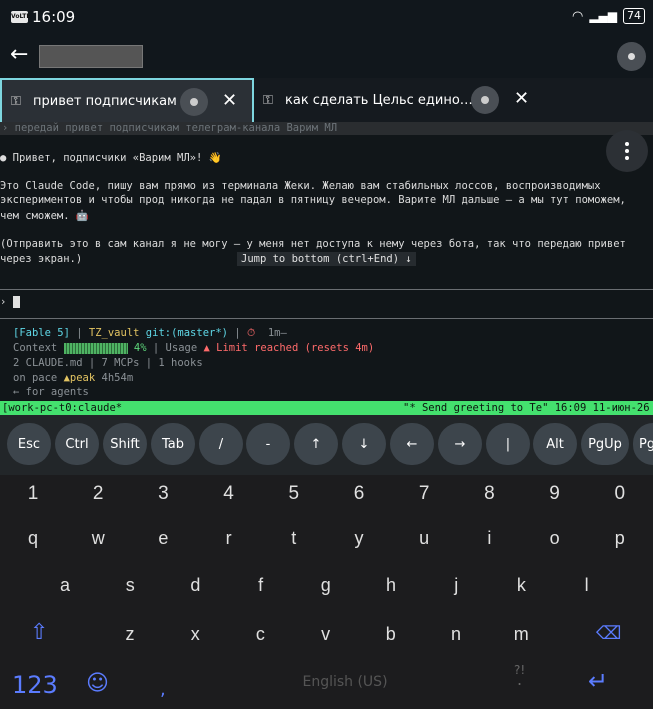 This screenshot has height=709, width=653. What do you see at coordinates (108, 363) in the screenshot?
I see `statusline-row3: 2 CLAUDE.md | 7 MCPs | 1 hooks` at bounding box center [108, 363].